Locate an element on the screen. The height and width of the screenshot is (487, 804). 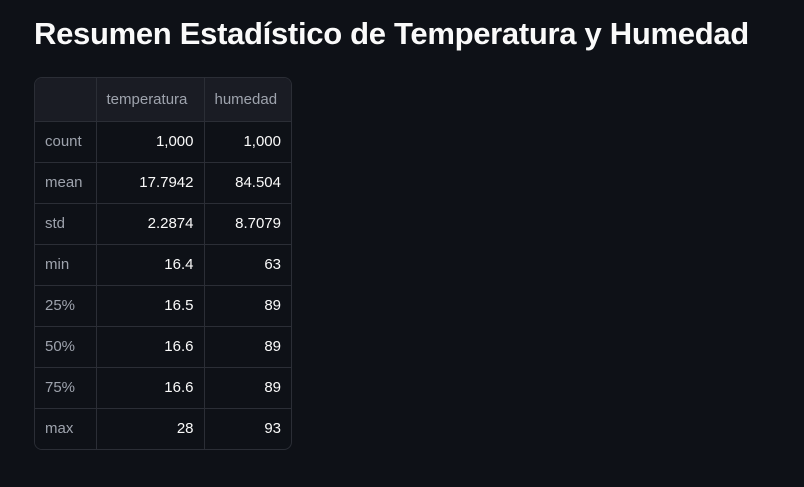
cell-humedad: 1,000 is located at coordinates (247, 142).